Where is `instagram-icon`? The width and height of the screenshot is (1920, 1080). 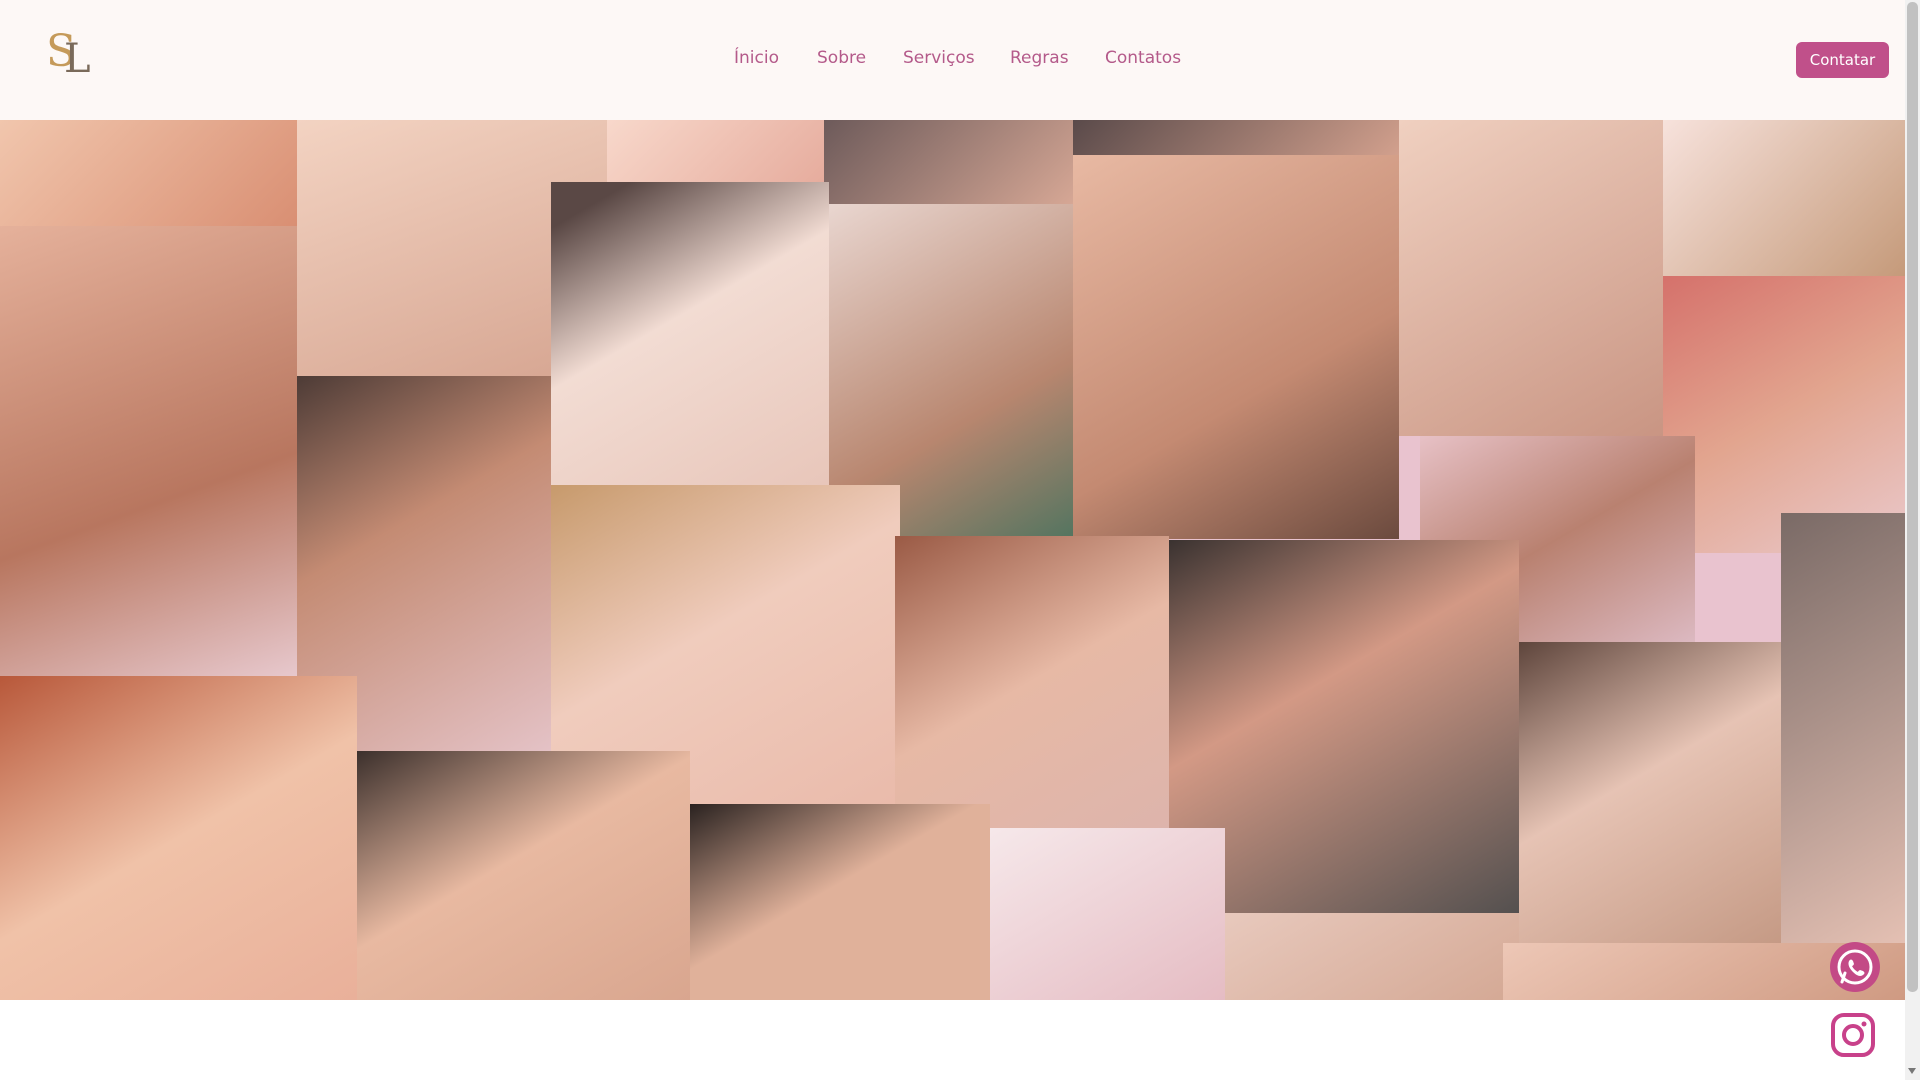 instagram-icon is located at coordinates (1853, 1035).